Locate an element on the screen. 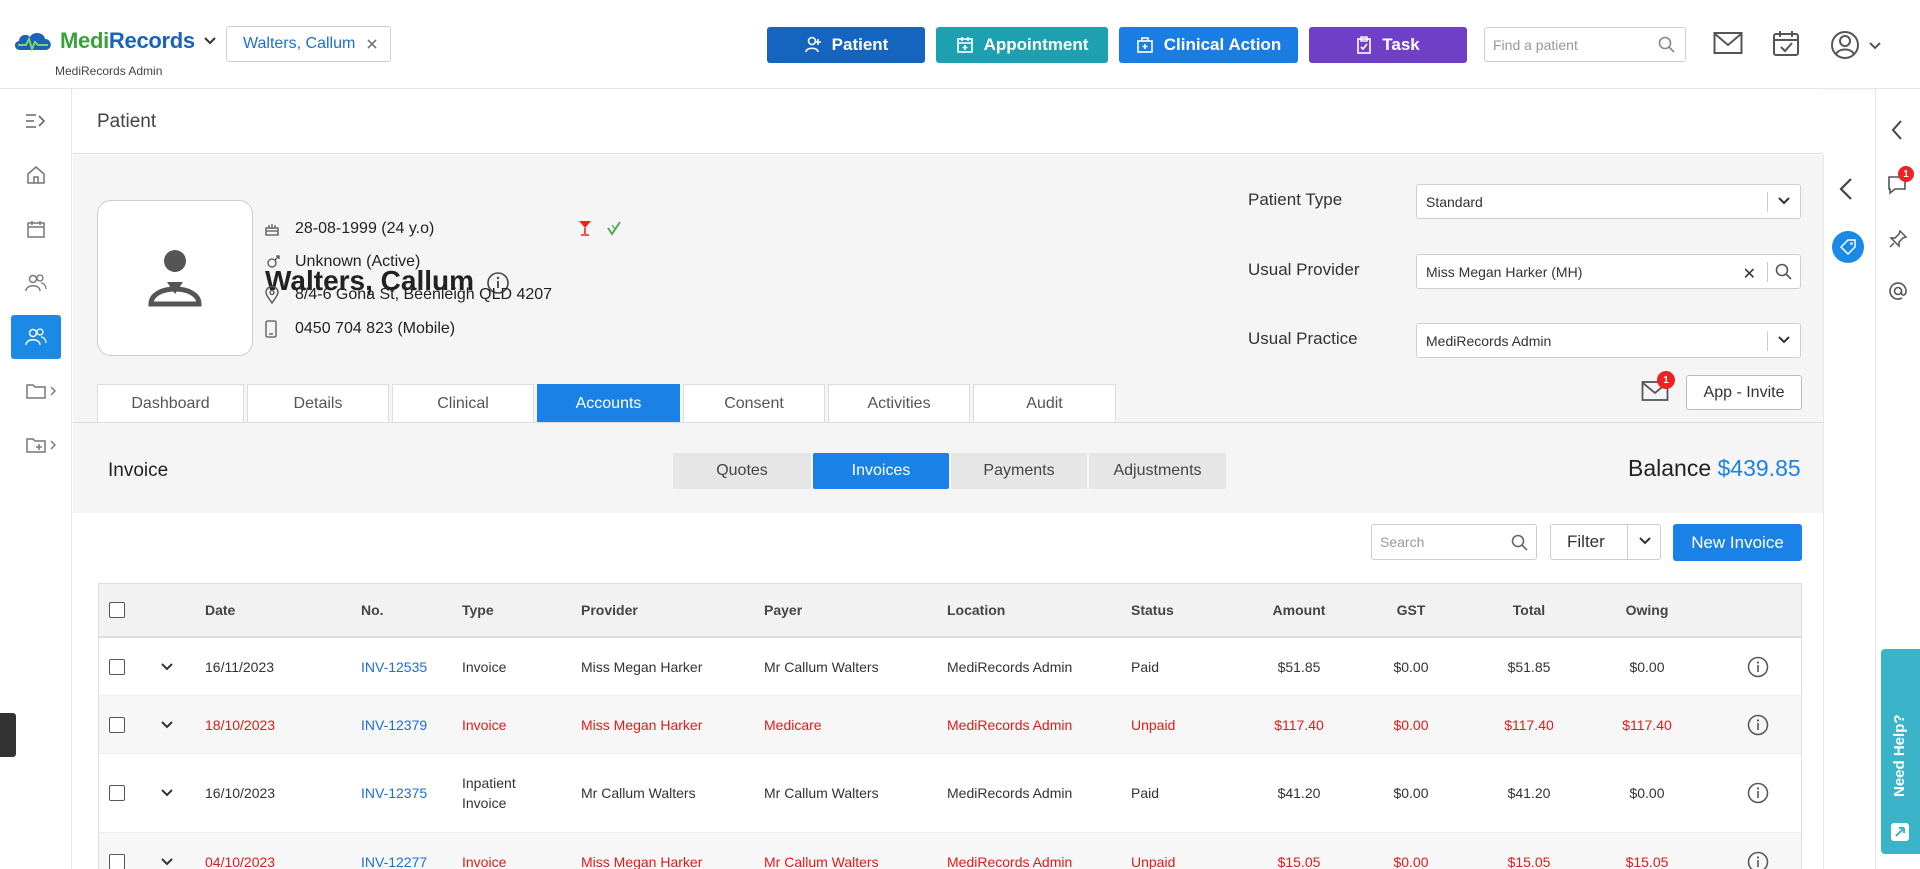 This screenshot has width=1920, height=869. column-header-provider: Provider is located at coordinates (609, 610).